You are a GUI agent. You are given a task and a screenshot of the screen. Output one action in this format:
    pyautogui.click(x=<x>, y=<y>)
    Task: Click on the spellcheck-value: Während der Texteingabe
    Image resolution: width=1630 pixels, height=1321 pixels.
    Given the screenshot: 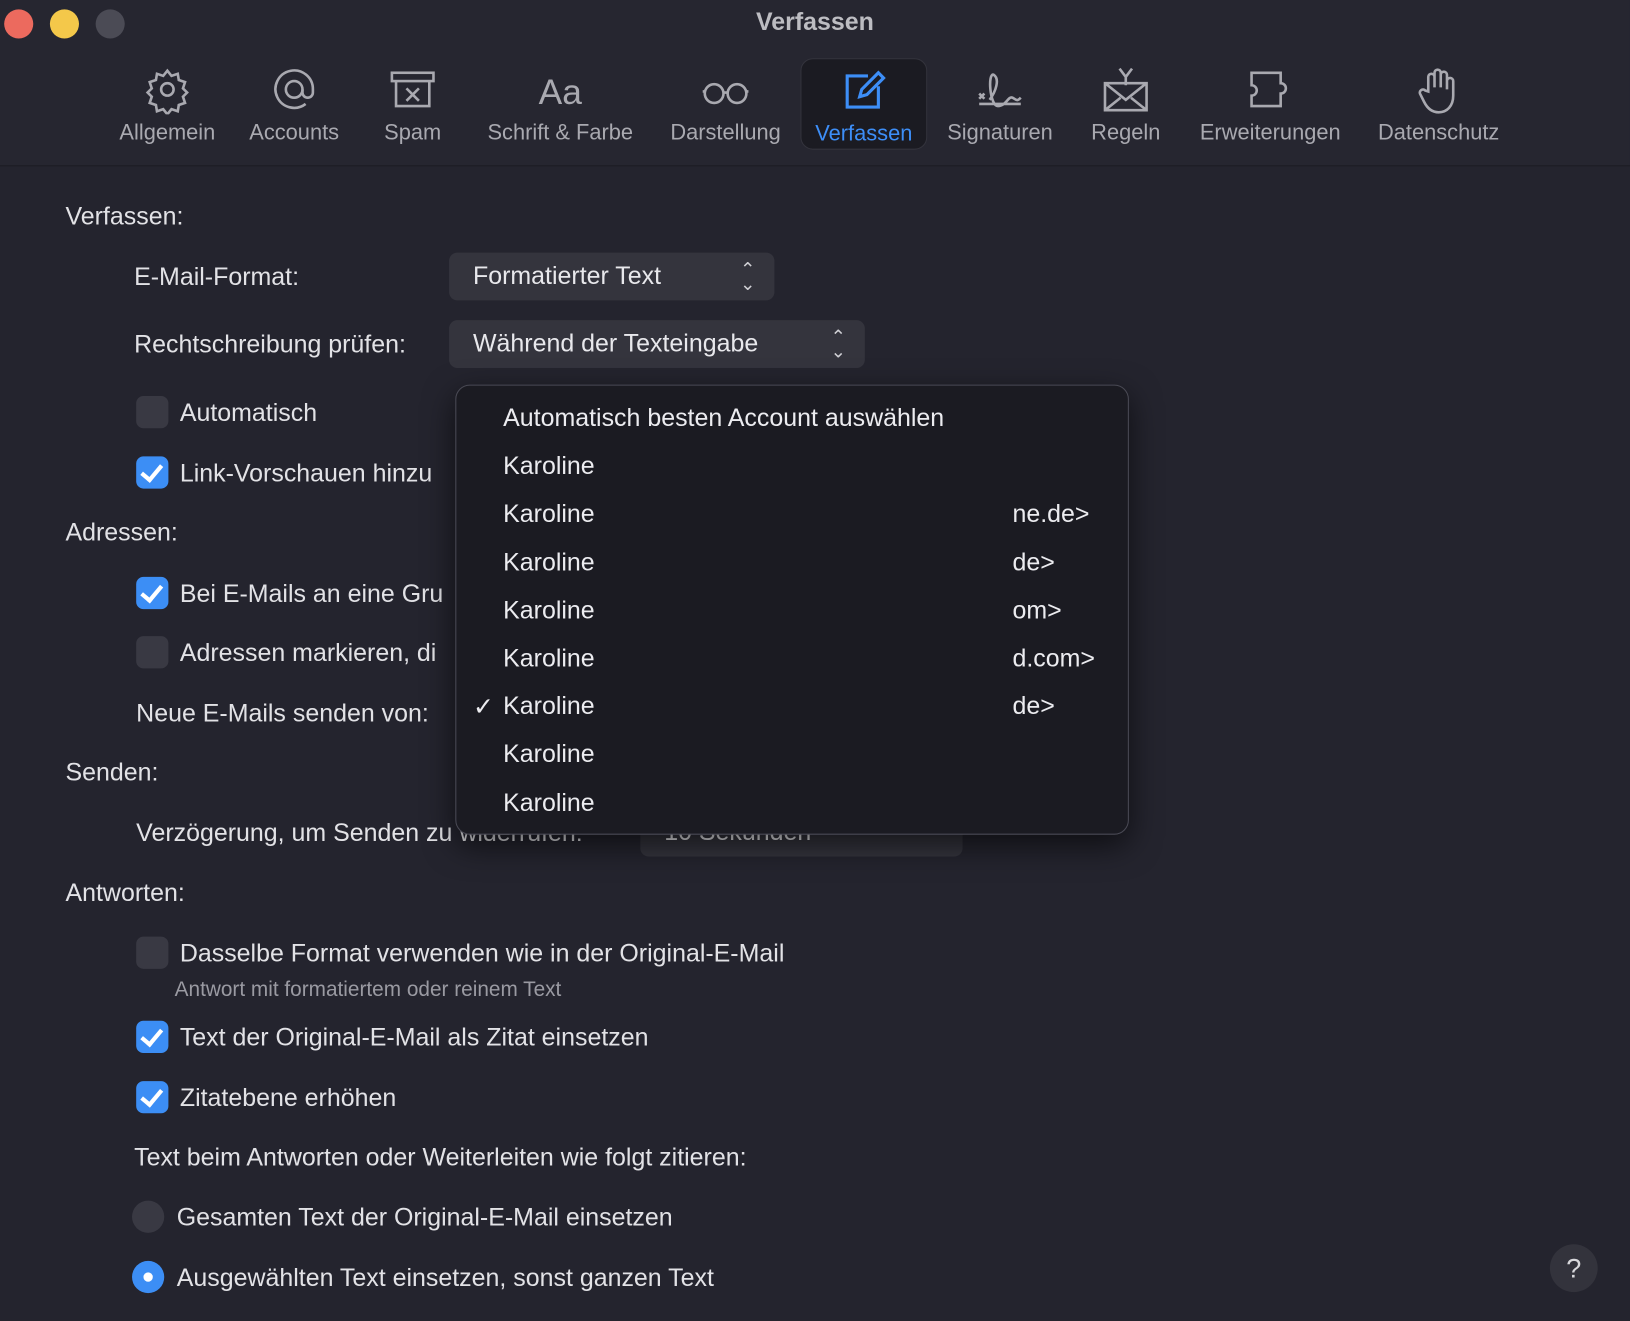 What is the action you would take?
    pyautogui.click(x=615, y=343)
    